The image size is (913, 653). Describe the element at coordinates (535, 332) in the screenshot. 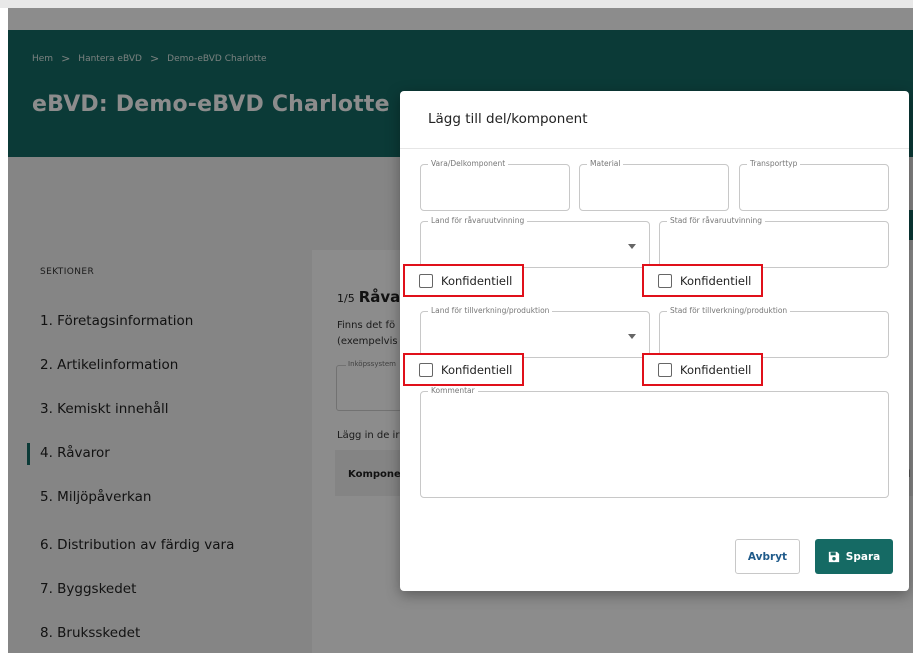

I see `mfg-country-select: Land för tillverkning/produktion` at that location.